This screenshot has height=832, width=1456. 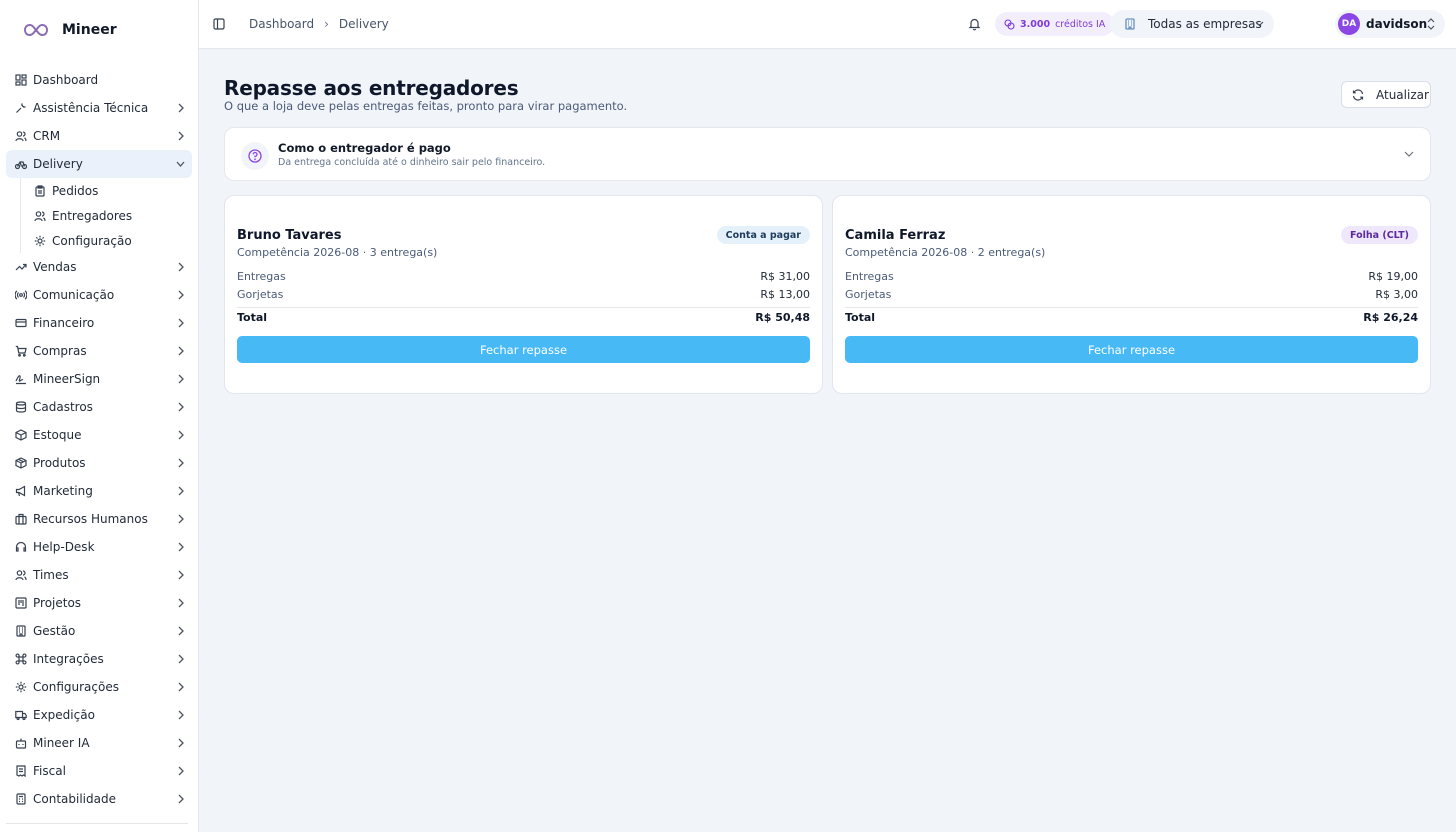 What do you see at coordinates (99, 491) in the screenshot?
I see `sidebar-item-marketing: Marketing` at bounding box center [99, 491].